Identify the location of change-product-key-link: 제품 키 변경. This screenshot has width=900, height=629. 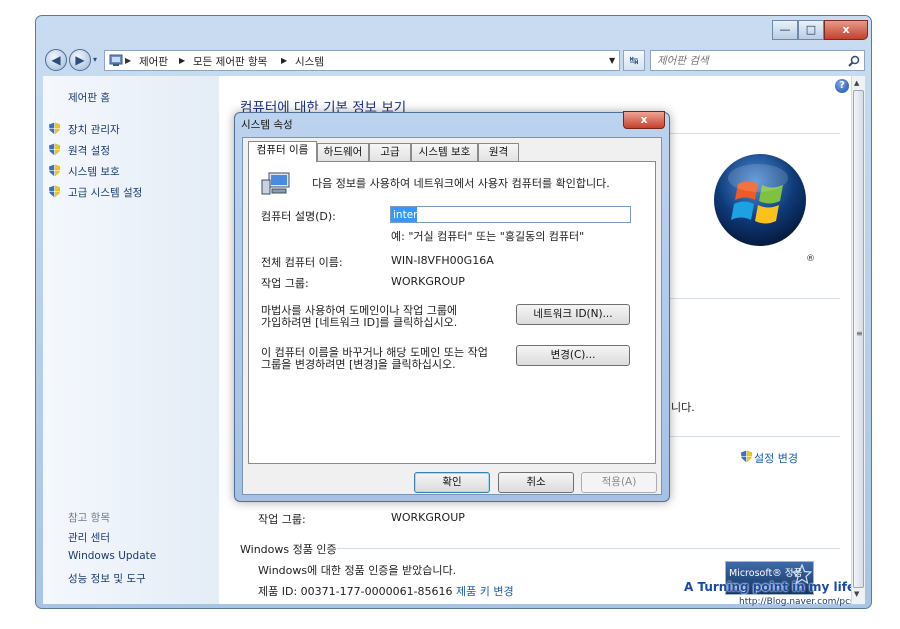
(485, 591).